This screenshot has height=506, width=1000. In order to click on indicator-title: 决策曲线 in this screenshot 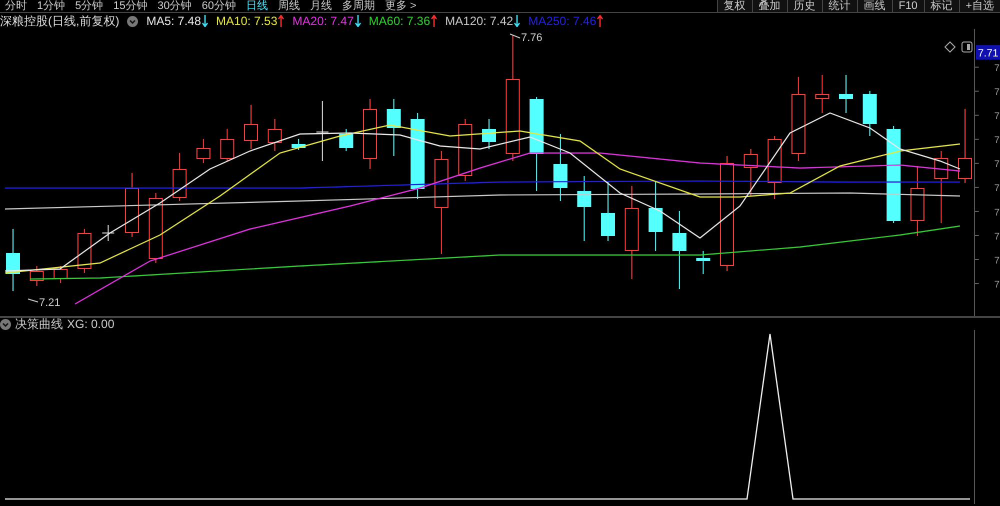, I will do `click(39, 324)`.